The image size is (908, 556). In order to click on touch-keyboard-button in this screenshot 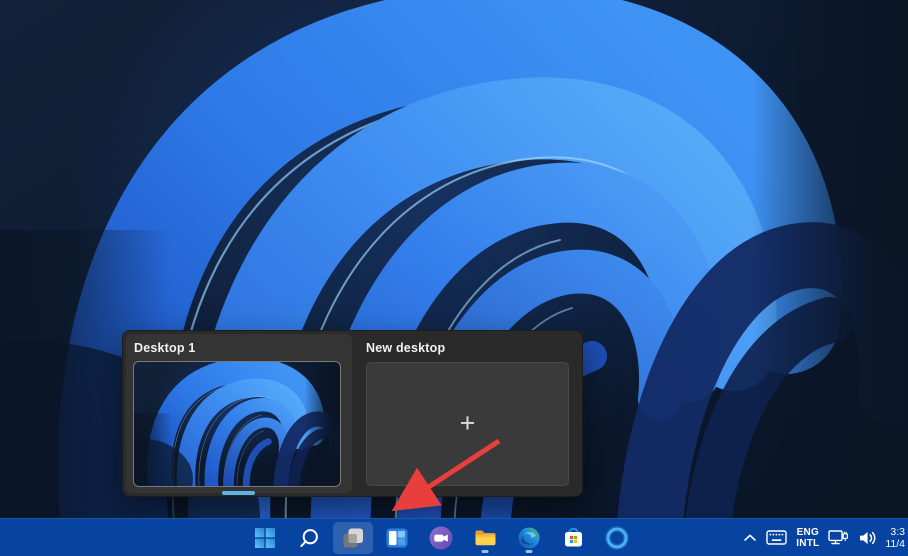, I will do `click(776, 538)`.